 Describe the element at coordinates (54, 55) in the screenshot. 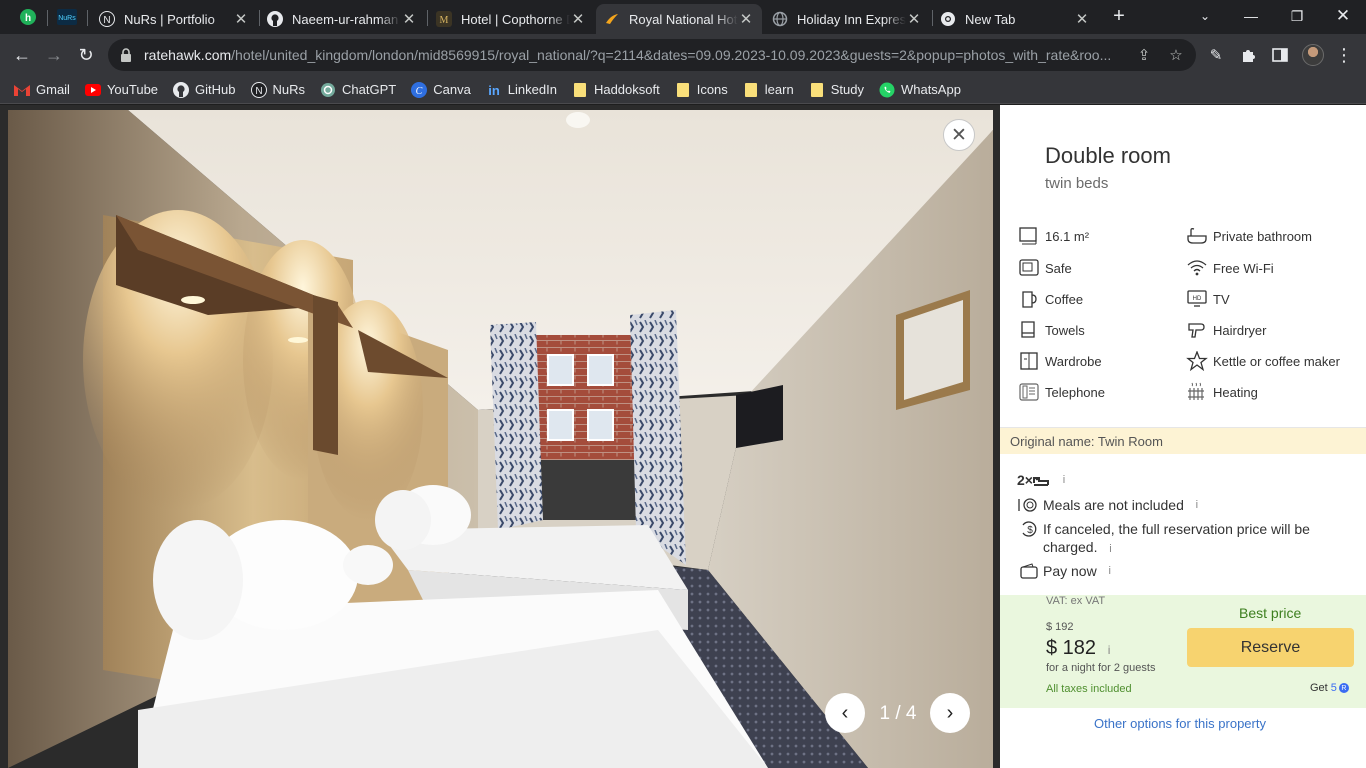

I see `forward-button: →` at that location.